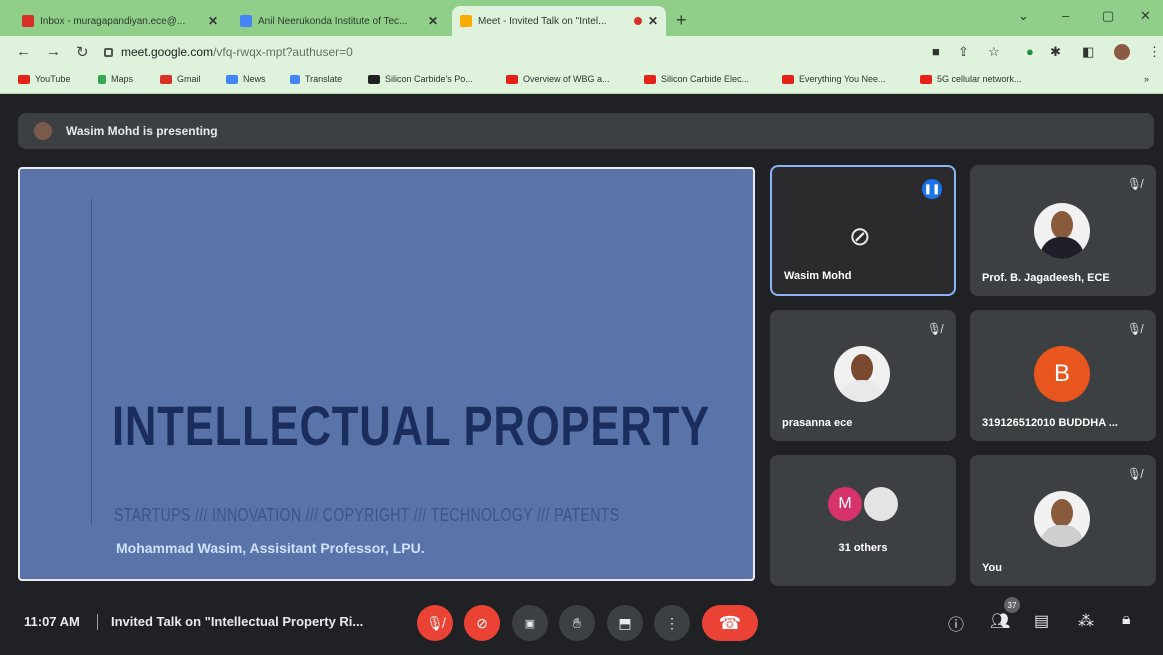  Describe the element at coordinates (53, 79) in the screenshot. I see `bookmark-label: YouTube` at that location.